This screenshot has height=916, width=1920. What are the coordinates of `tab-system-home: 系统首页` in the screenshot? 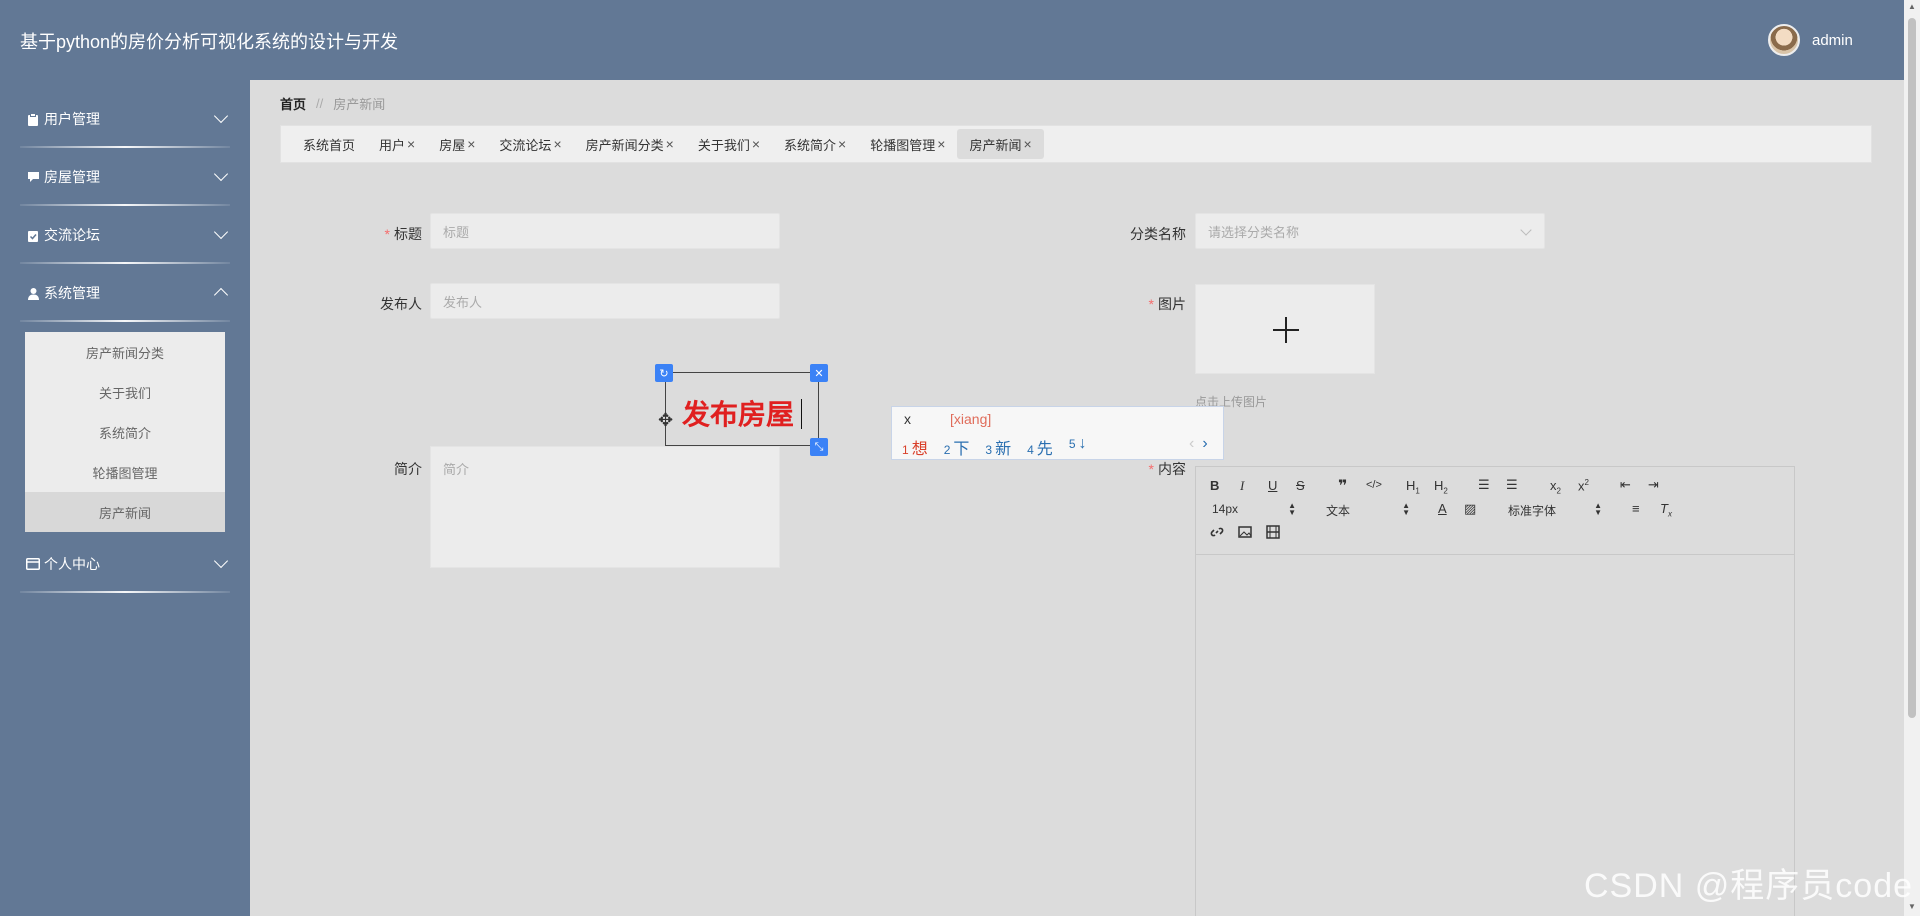 It's located at (329, 144).